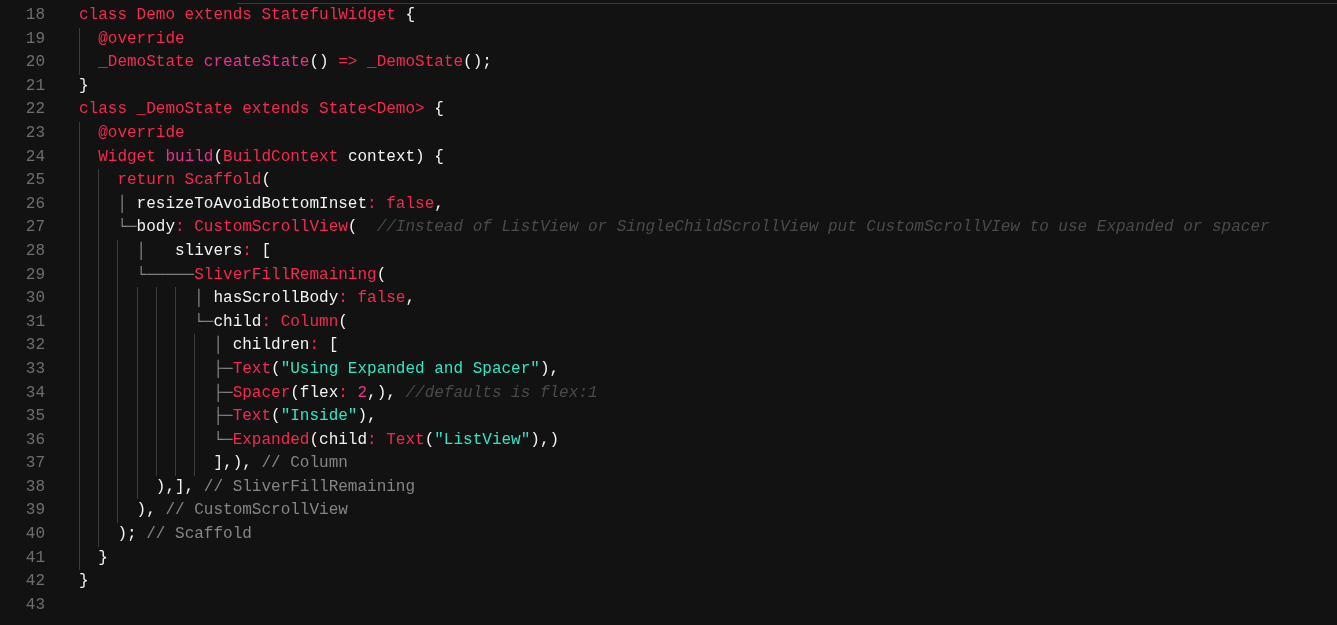 The height and width of the screenshot is (625, 1337). What do you see at coordinates (34, 110) in the screenshot?
I see `line-number: 22` at bounding box center [34, 110].